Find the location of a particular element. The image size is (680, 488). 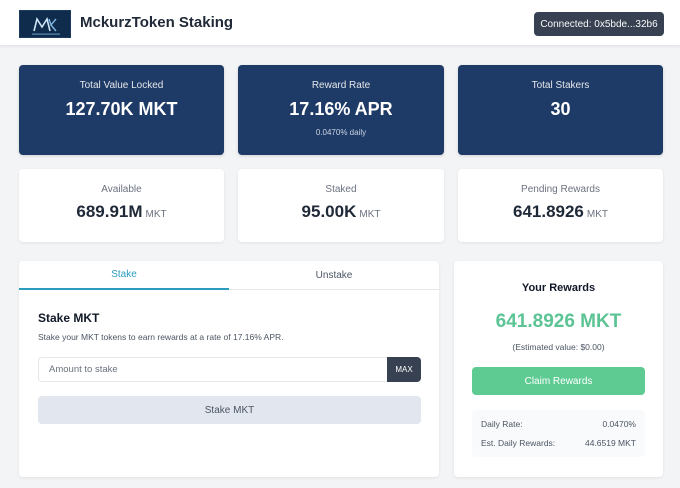

stat-value: 30 is located at coordinates (560, 109).